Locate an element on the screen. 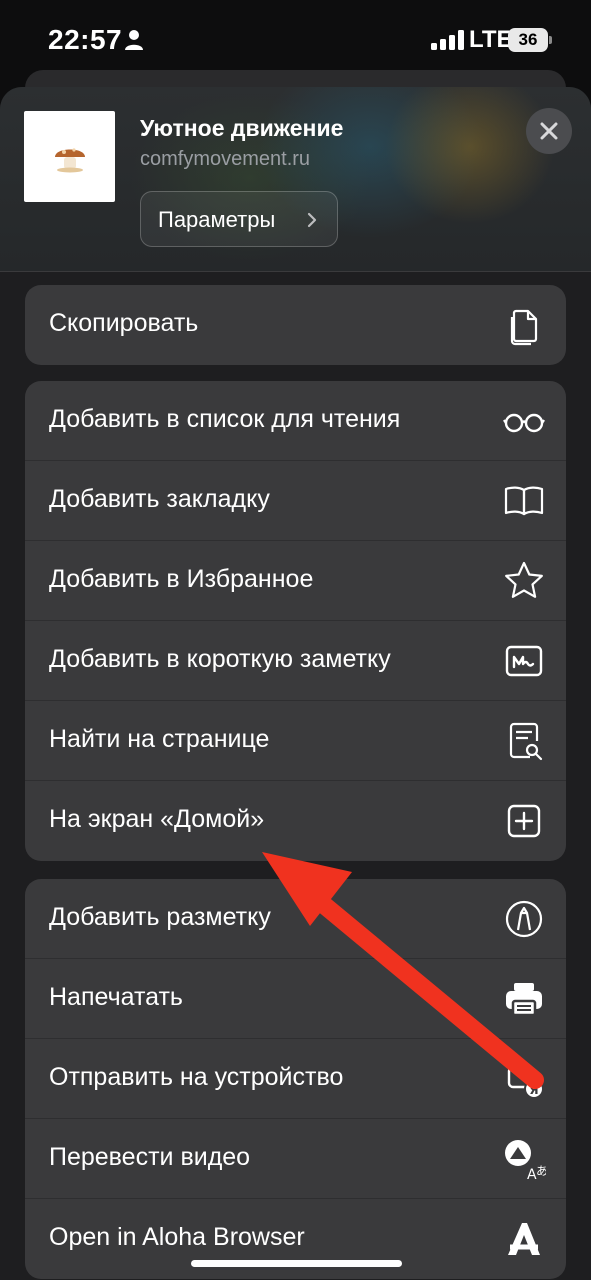 This screenshot has width=591, height=1280. open-in-aloha-action: Open in Aloha Browser is located at coordinates (295, 1239).